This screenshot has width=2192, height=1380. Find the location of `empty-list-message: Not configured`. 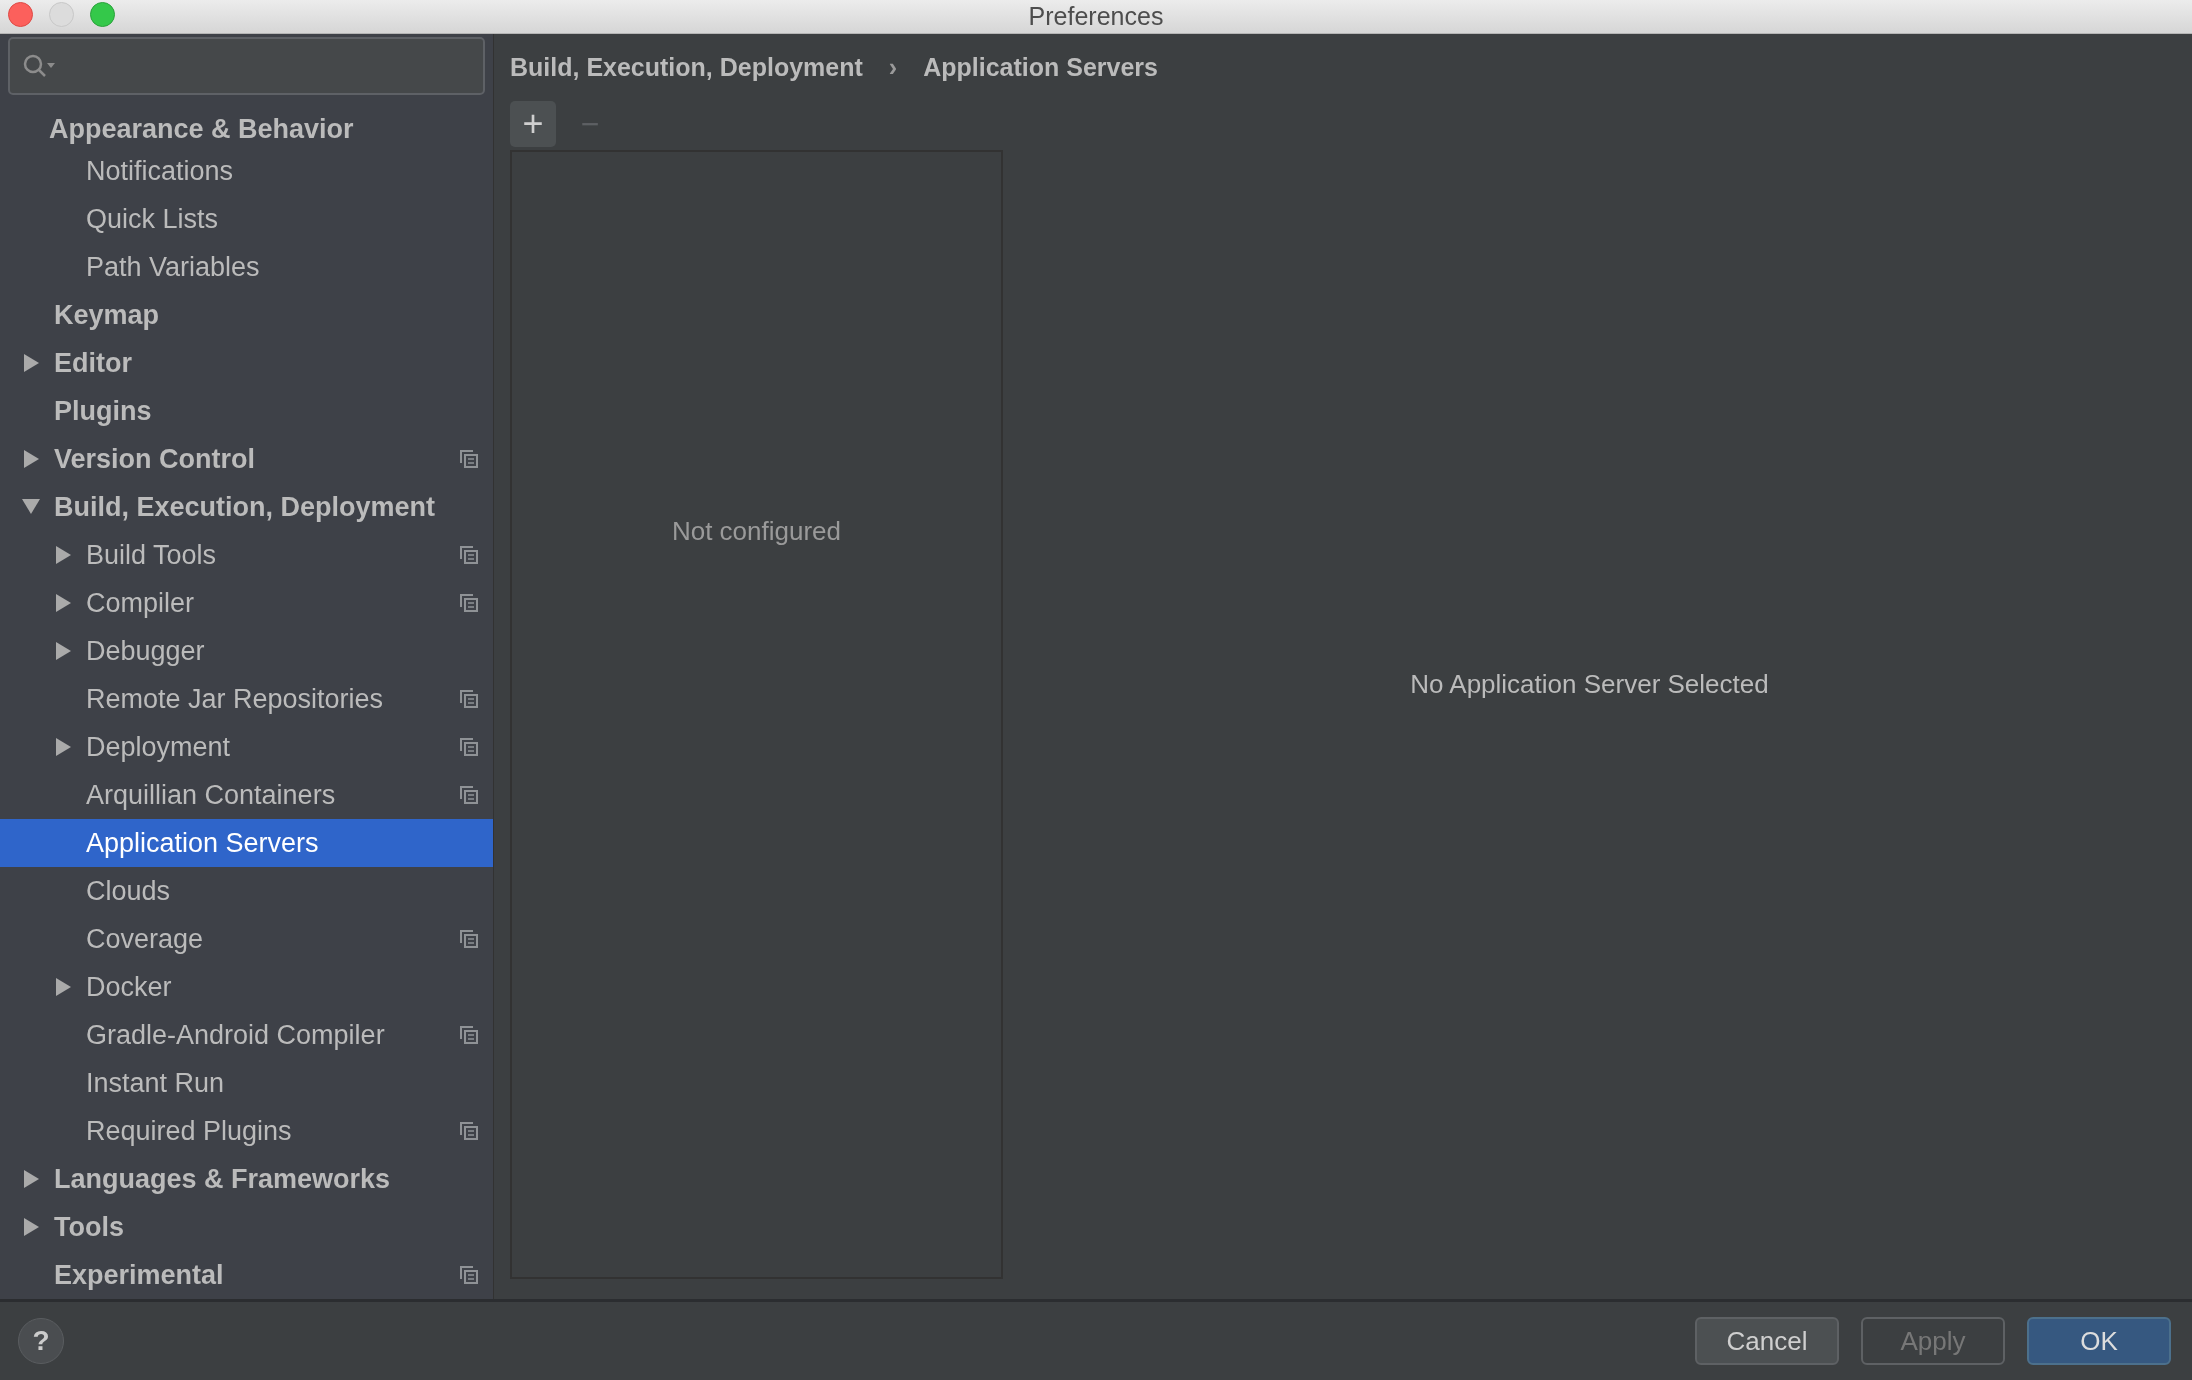

empty-list-message: Not configured is located at coordinates (756, 531).